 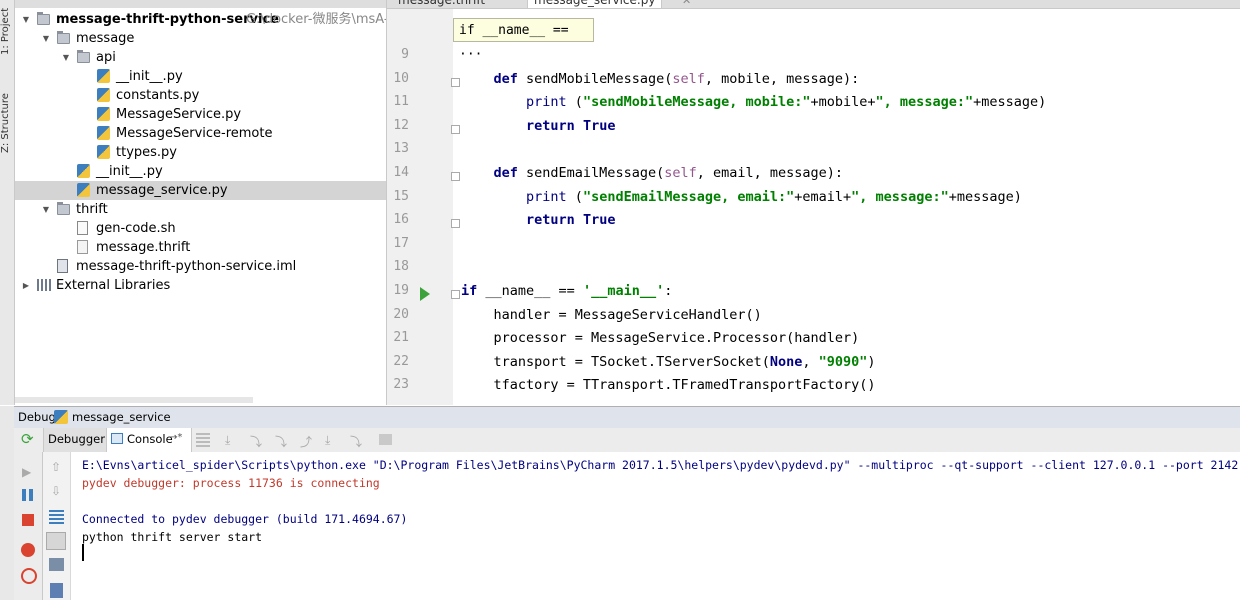 What do you see at coordinates (200, 152) in the screenshot?
I see `tree-row: ttypes.py` at bounding box center [200, 152].